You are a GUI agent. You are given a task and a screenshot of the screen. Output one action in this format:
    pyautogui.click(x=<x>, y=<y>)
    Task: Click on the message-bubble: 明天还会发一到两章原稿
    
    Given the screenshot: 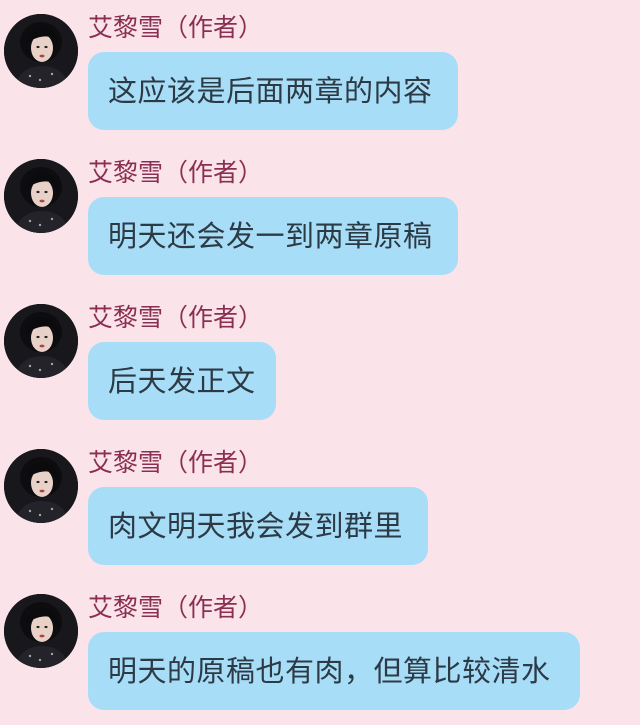 What is the action you would take?
    pyautogui.click(x=273, y=236)
    